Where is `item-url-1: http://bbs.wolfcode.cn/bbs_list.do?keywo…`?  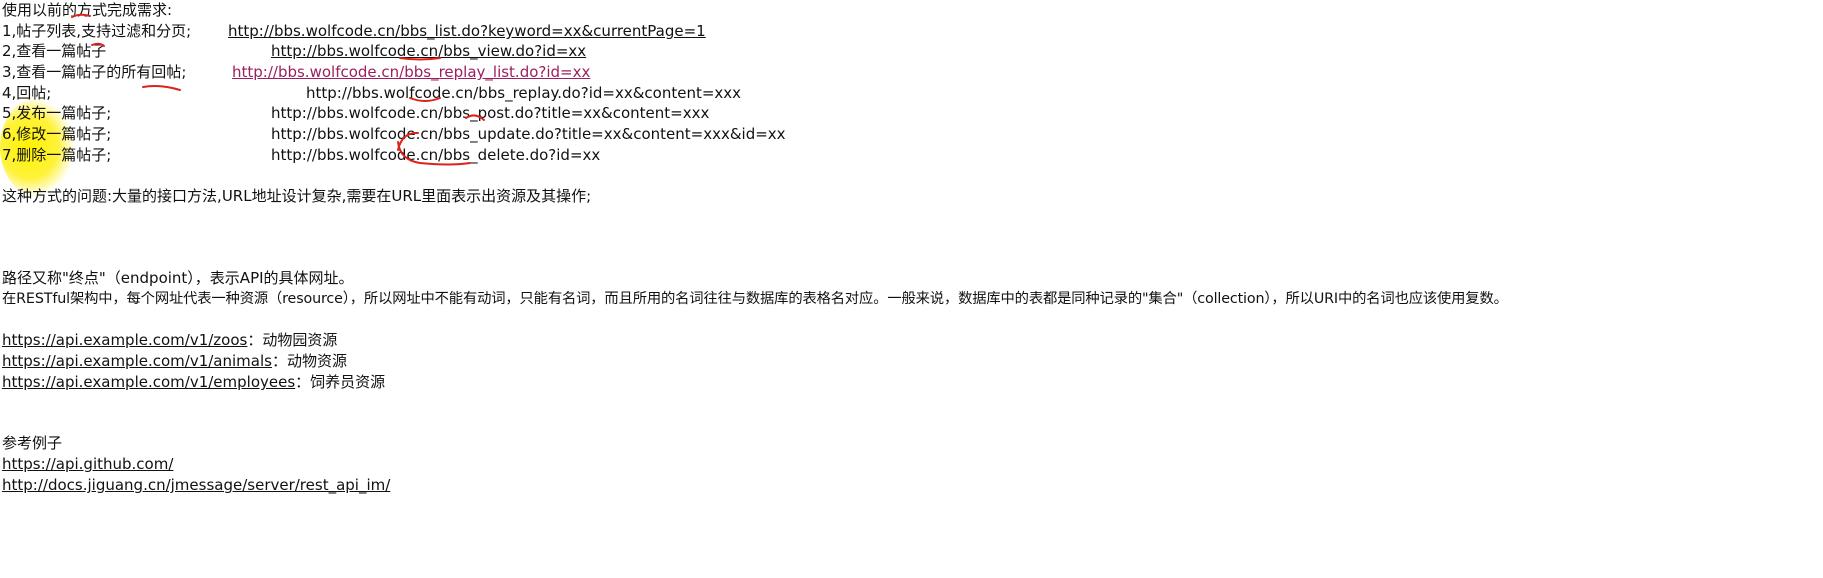
item-url-1: http://bbs.wolfcode.cn/bbs_list.do?keywo… is located at coordinates (467, 31).